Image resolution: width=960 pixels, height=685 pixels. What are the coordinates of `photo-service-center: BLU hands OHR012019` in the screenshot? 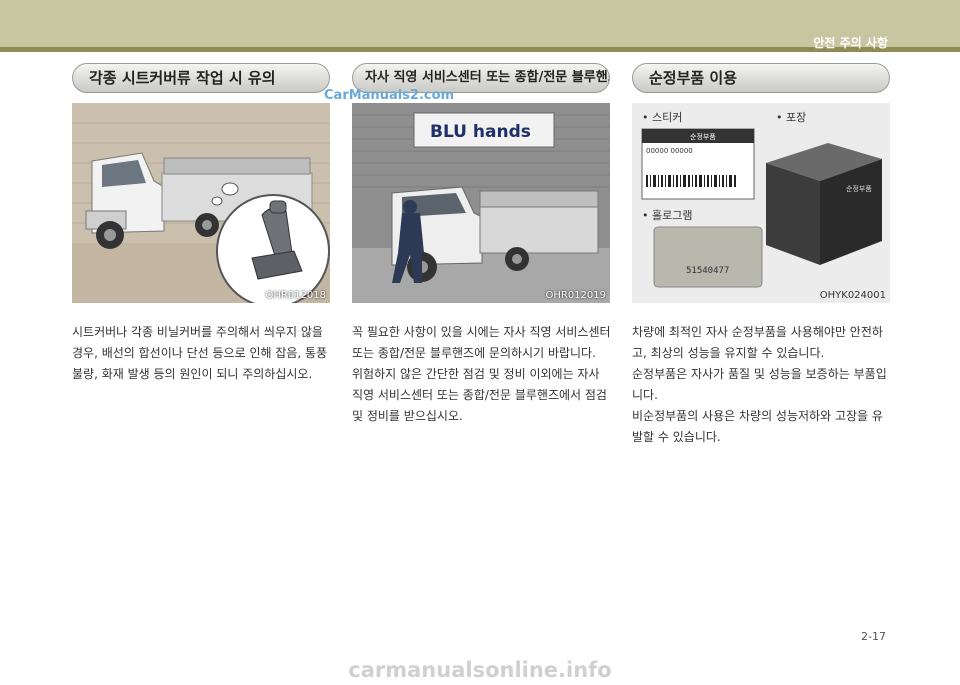 It's located at (481, 203).